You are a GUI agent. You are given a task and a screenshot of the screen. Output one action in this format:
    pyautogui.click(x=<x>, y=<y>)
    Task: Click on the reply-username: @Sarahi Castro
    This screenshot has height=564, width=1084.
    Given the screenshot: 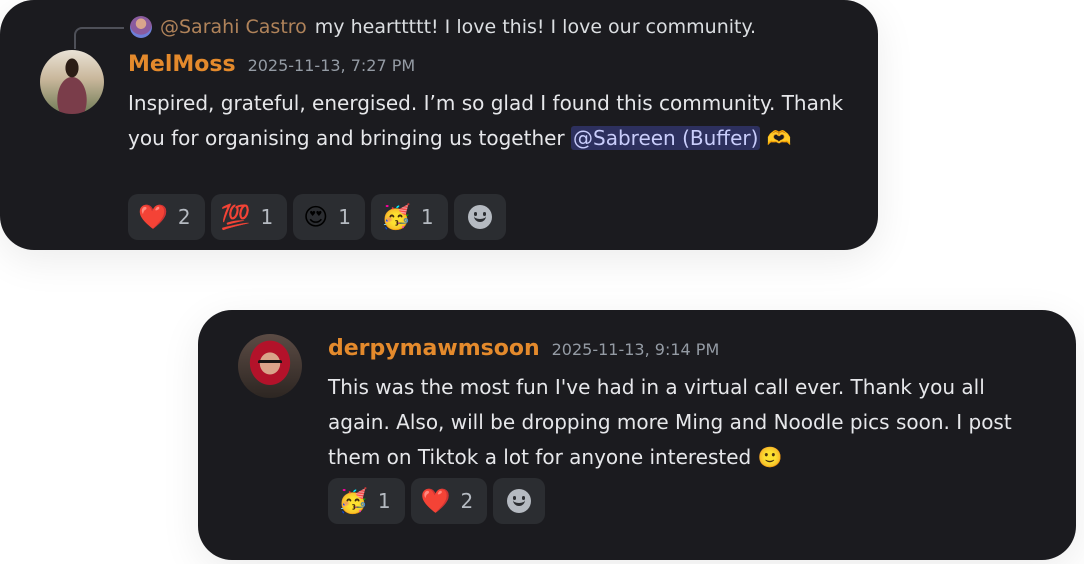 What is the action you would take?
    pyautogui.click(x=233, y=27)
    